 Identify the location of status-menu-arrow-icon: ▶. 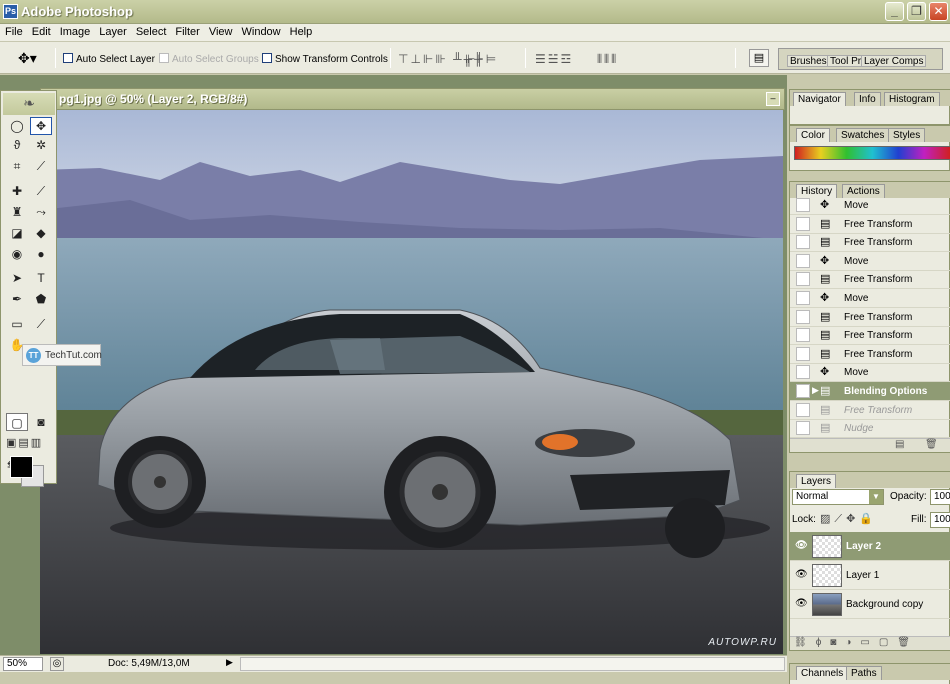
(232, 664).